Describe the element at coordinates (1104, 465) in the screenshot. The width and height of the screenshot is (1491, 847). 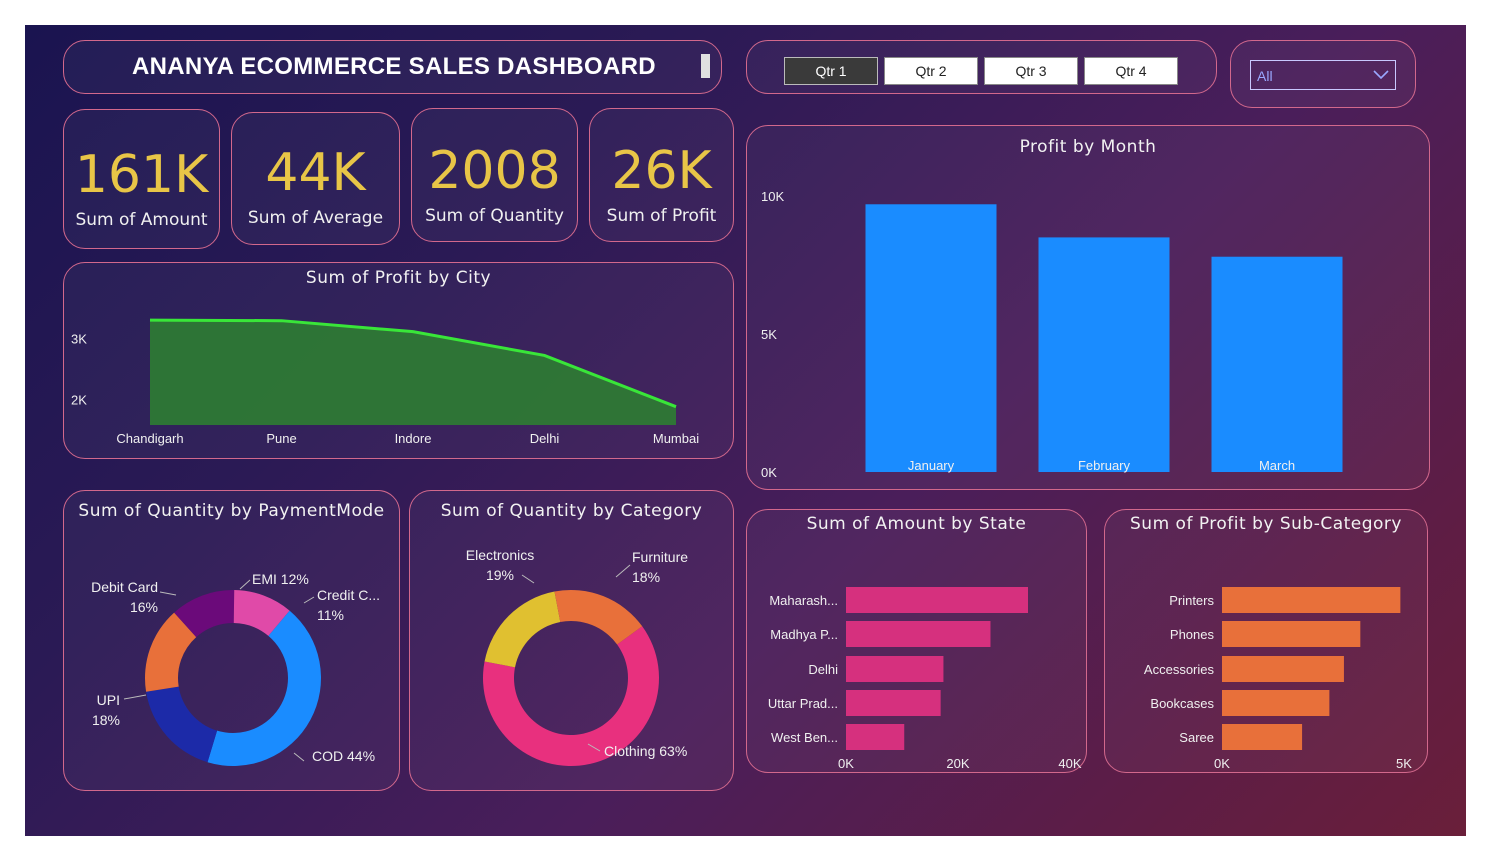
I see `x-tick-label: February` at that location.